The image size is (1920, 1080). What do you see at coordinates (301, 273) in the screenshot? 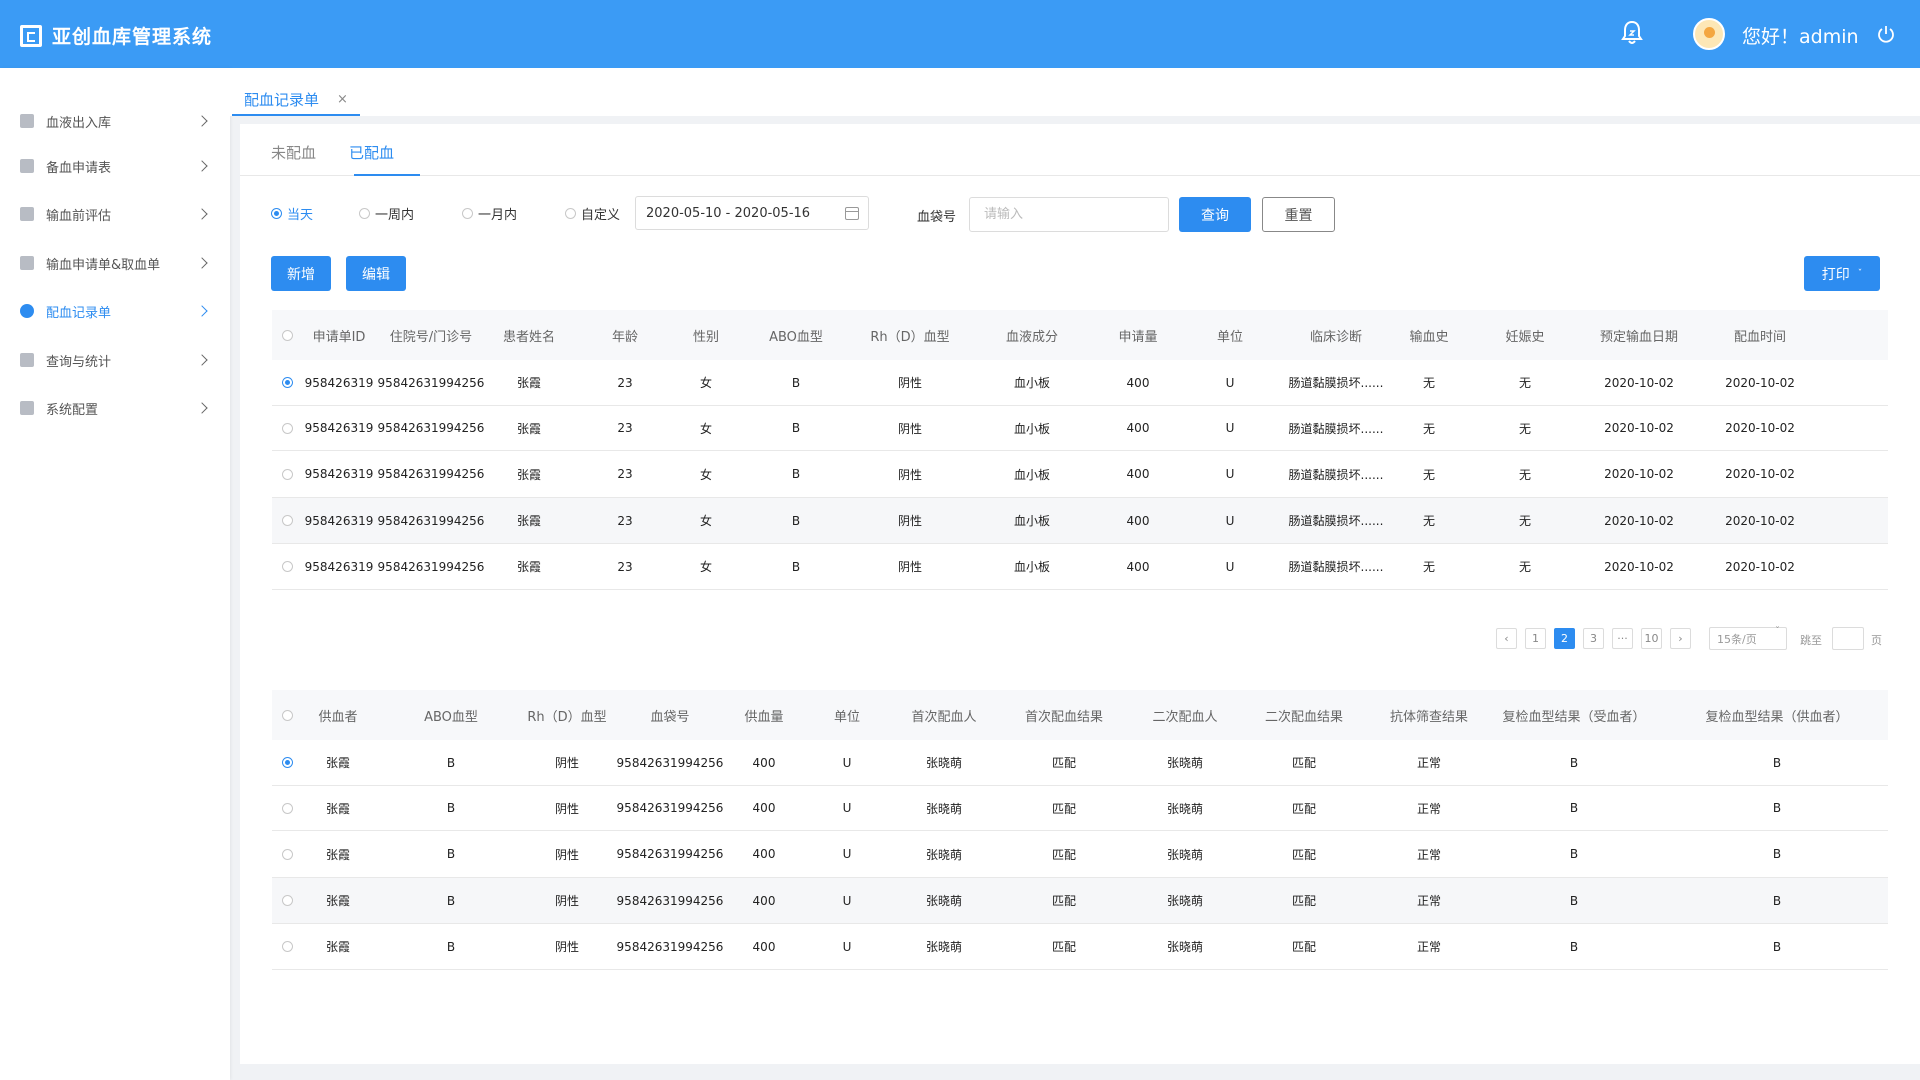
I see `add-button: 新增` at bounding box center [301, 273].